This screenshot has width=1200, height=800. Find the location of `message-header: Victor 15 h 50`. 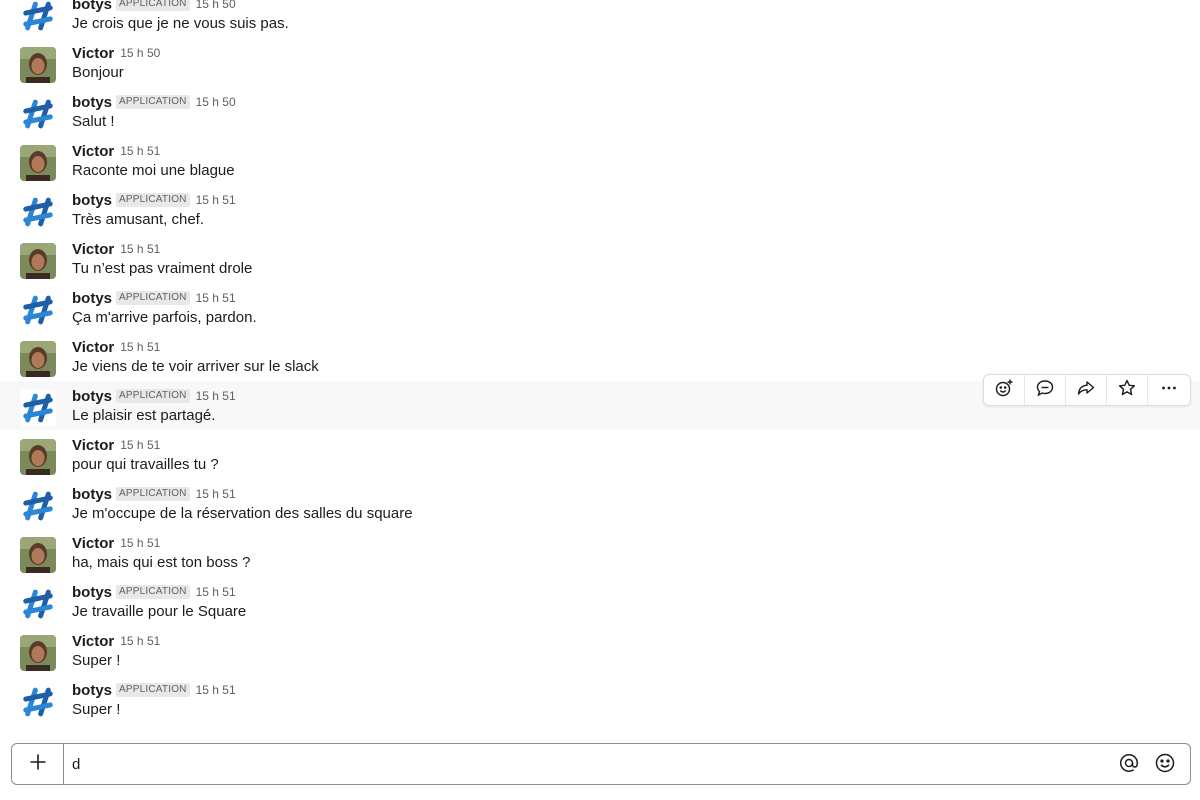

message-header: Victor 15 h 50 is located at coordinates (116, 53).